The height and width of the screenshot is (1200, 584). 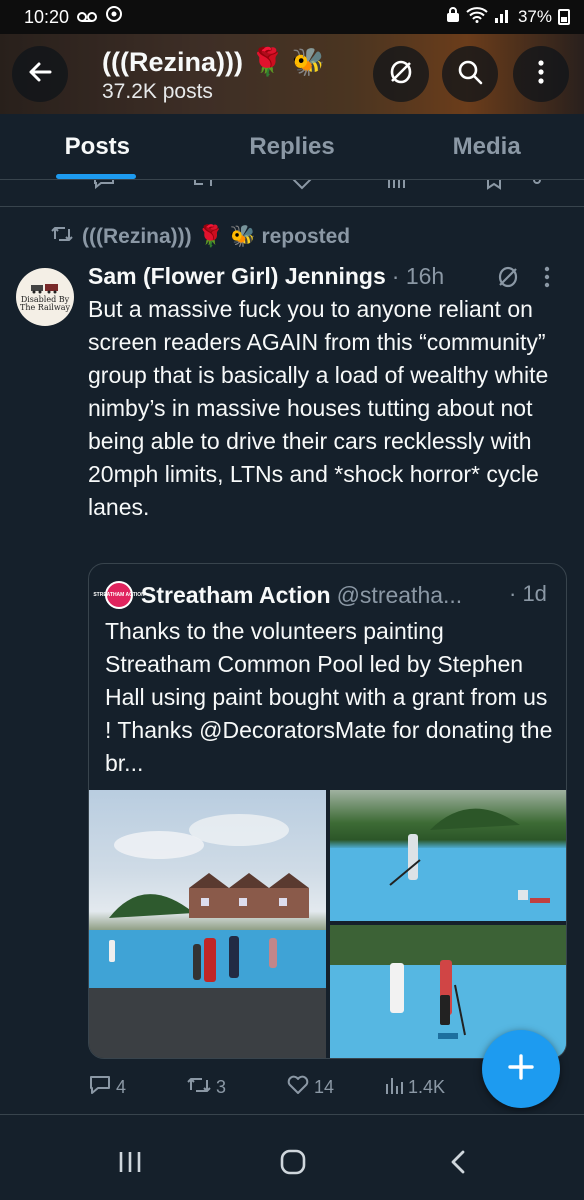 I want to click on voicemail-icon, so click(x=87, y=17).